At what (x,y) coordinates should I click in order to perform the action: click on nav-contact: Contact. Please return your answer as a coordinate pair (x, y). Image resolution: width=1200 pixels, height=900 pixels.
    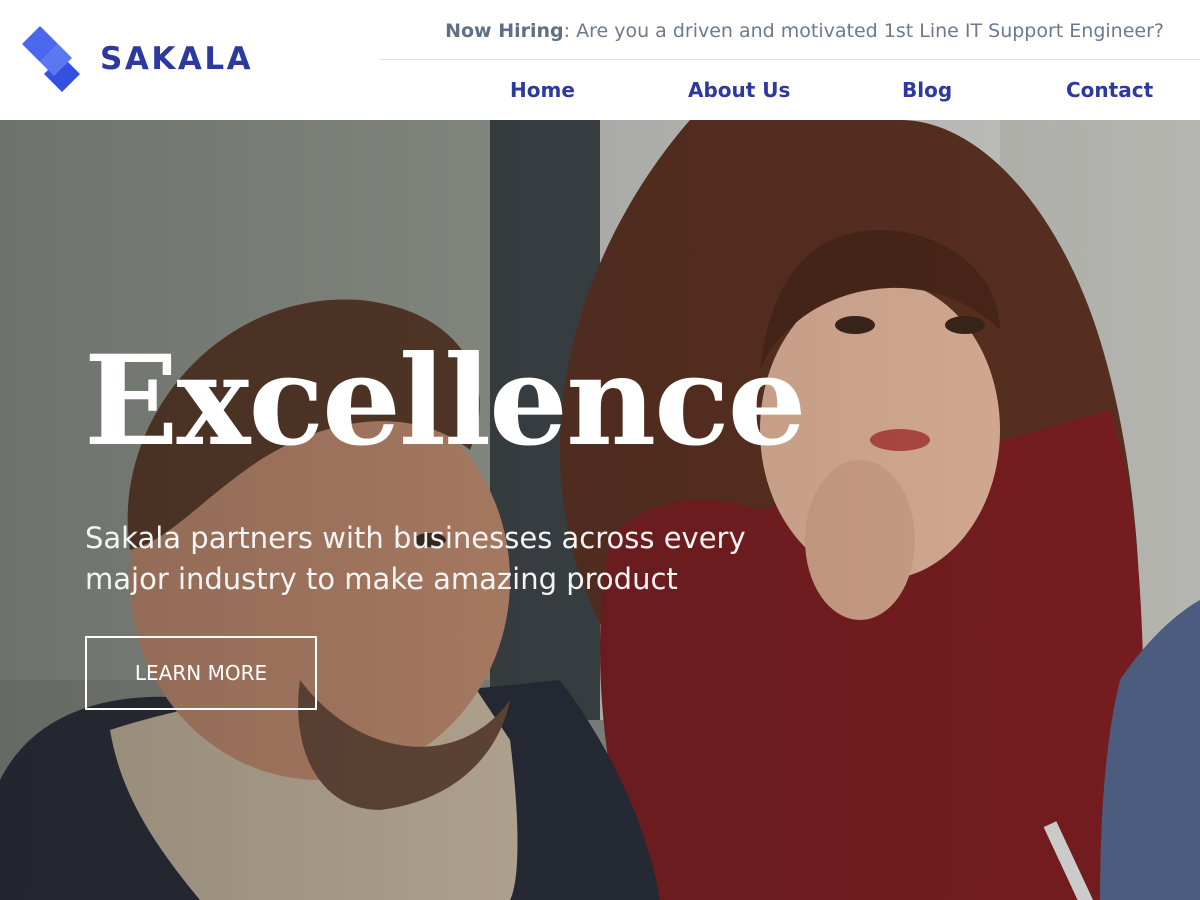
    Looking at the image, I should click on (1109, 90).